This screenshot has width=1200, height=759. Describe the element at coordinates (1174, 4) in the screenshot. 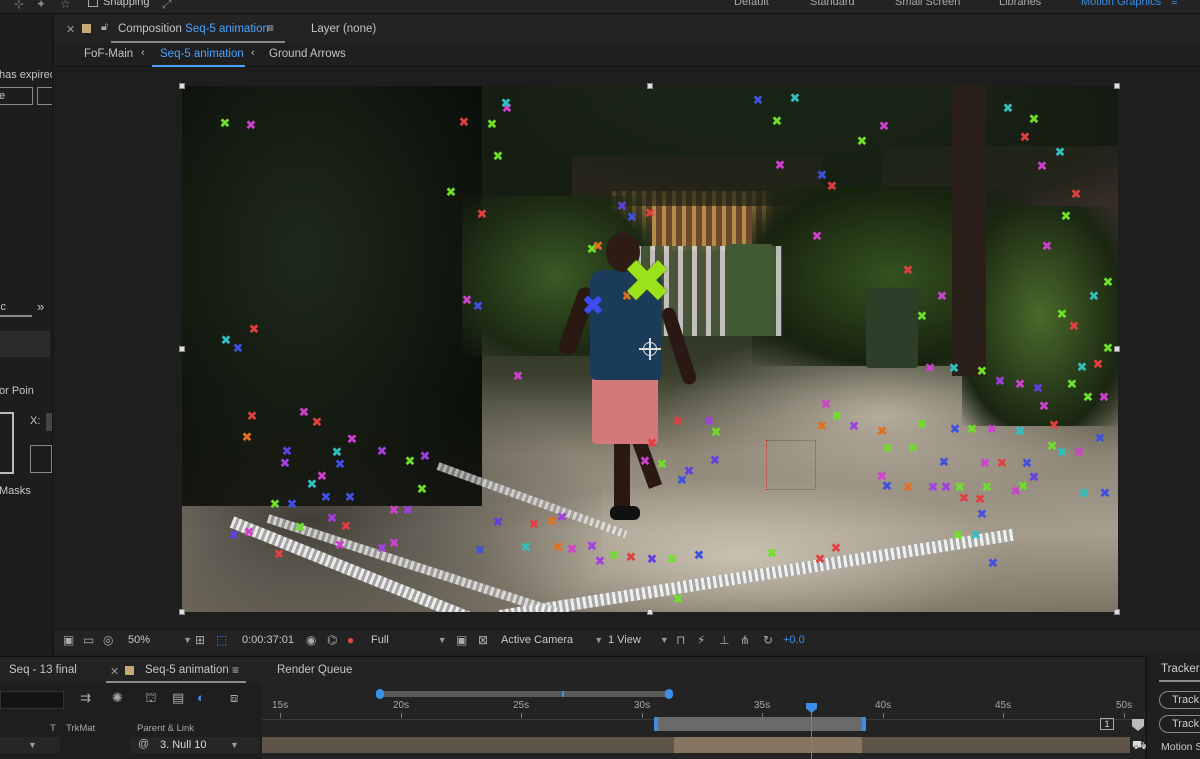

I see `workspace-menu-icon: ≡` at that location.